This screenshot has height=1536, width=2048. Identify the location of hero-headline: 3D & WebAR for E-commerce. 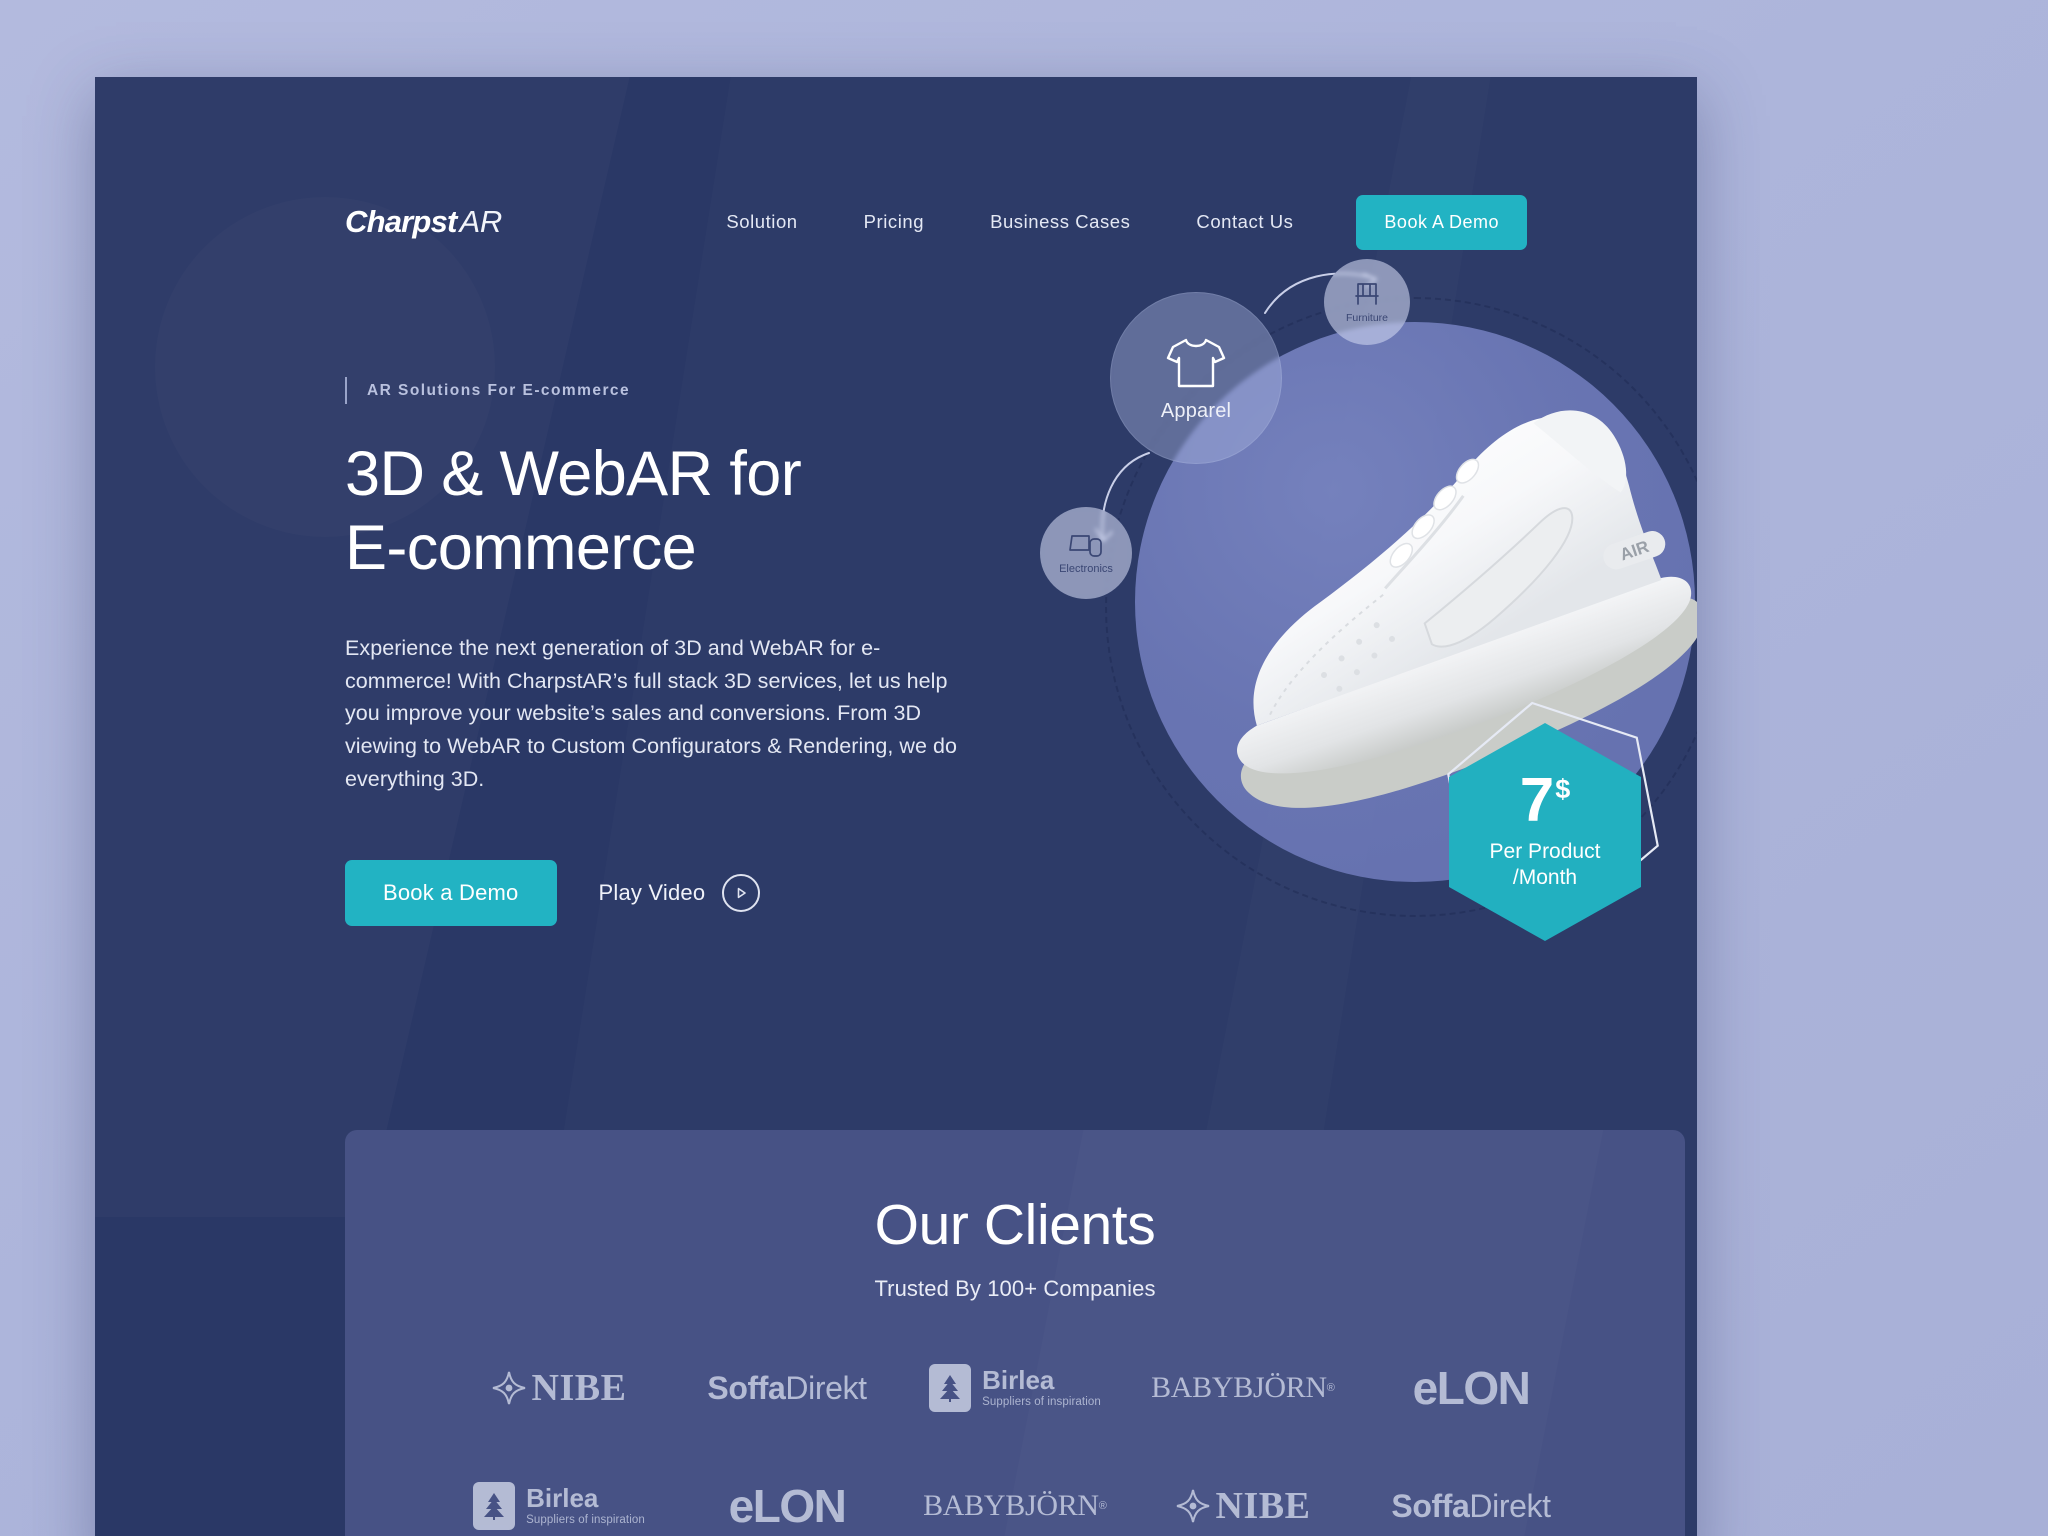
(675, 511).